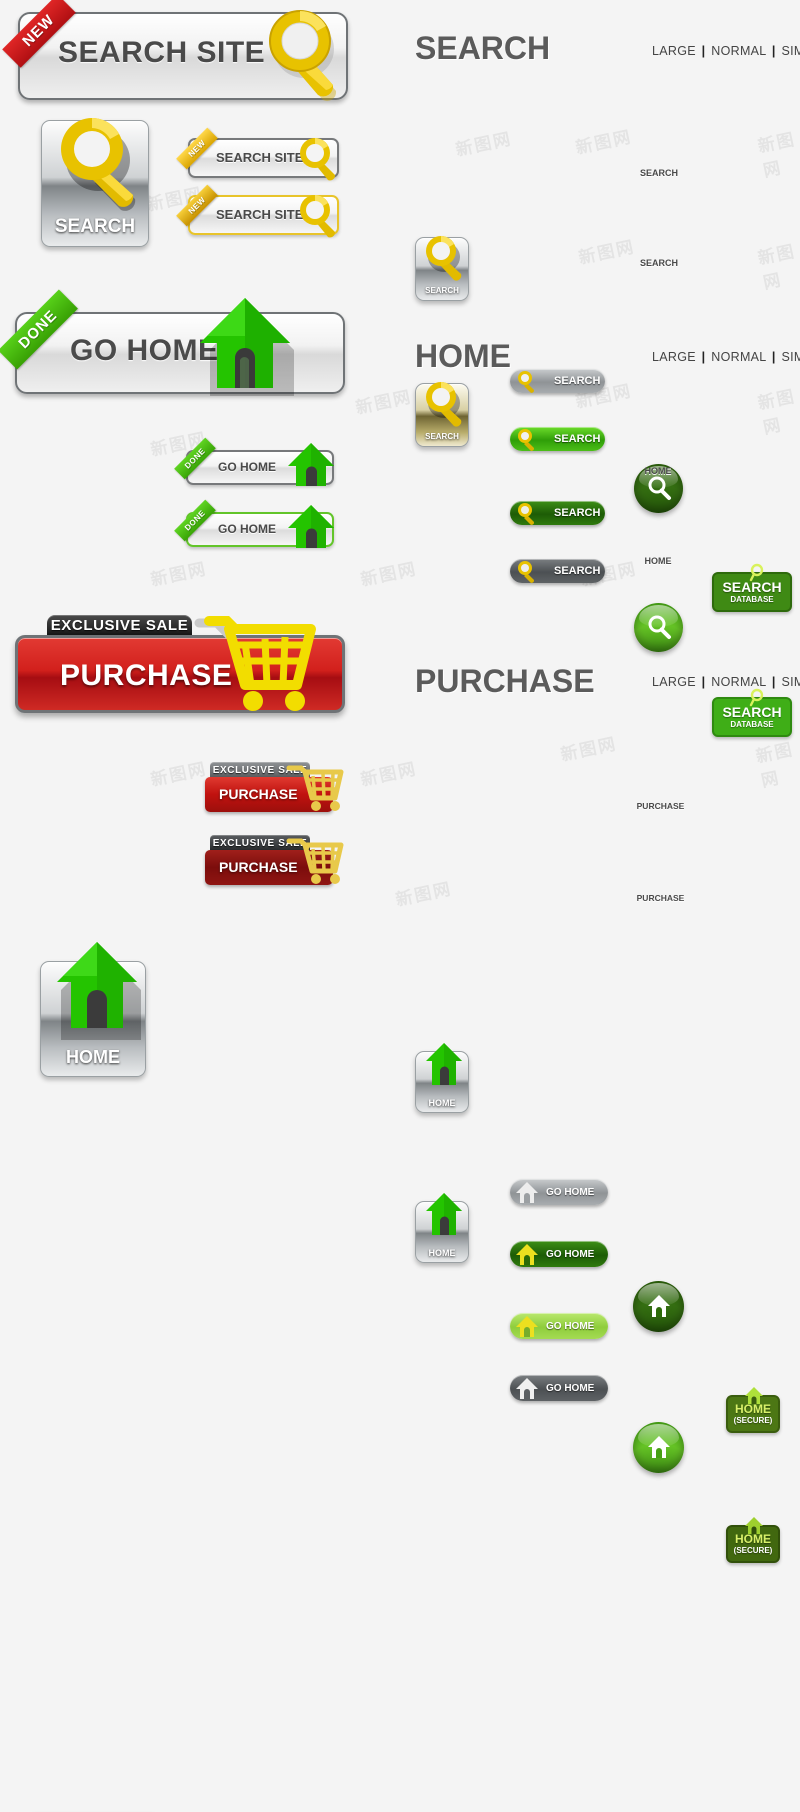 The width and height of the screenshot is (800, 1812). I want to click on square-button-search-silver: SEARCH, so click(442, 268).